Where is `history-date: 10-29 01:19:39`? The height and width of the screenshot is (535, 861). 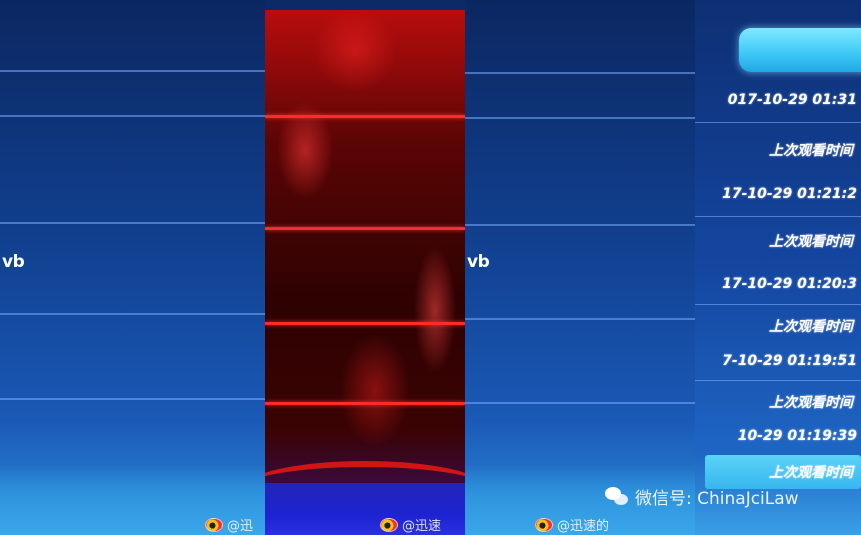
history-date: 10-29 01:19:39 is located at coordinates (797, 436).